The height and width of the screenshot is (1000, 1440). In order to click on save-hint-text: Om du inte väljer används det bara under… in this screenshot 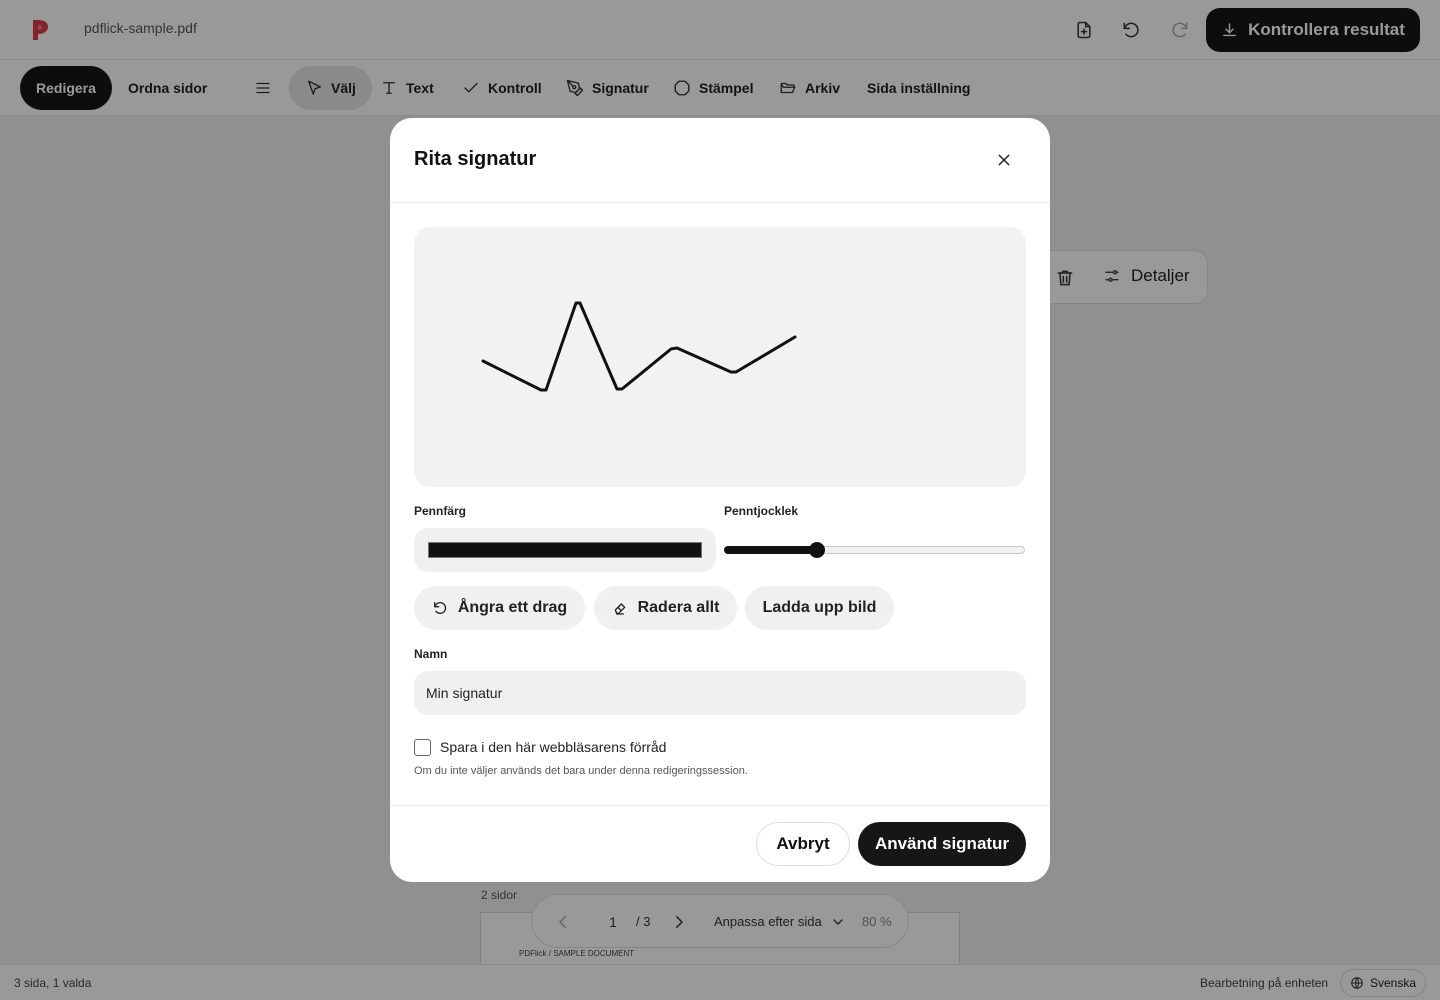, I will do `click(581, 771)`.